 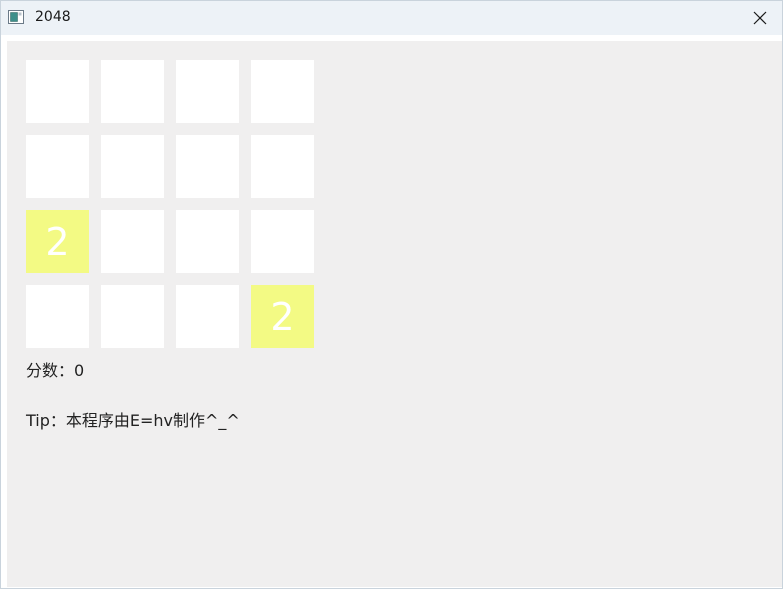 I want to click on close-button, so click(x=760, y=18).